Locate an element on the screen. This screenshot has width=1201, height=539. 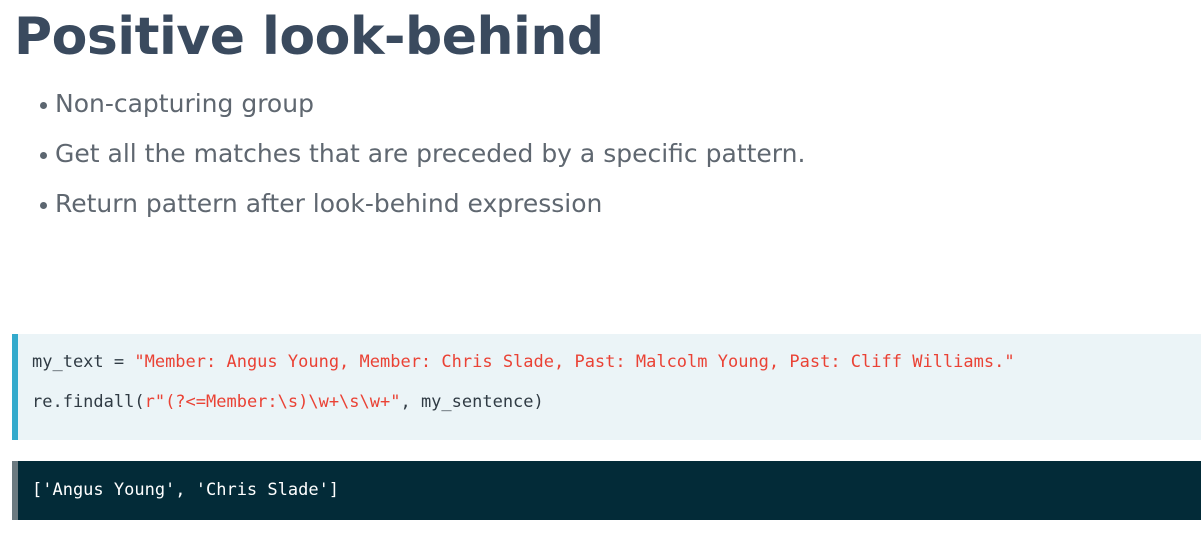
output-block: ['Angus Young', 'Chris Slade'] is located at coordinates (606, 490).